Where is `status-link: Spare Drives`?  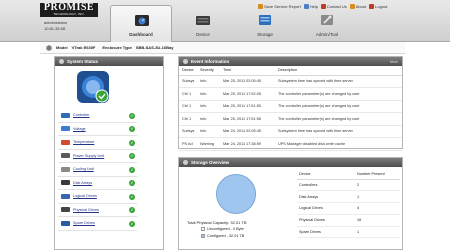 status-link: Spare Drives is located at coordinates (84, 223).